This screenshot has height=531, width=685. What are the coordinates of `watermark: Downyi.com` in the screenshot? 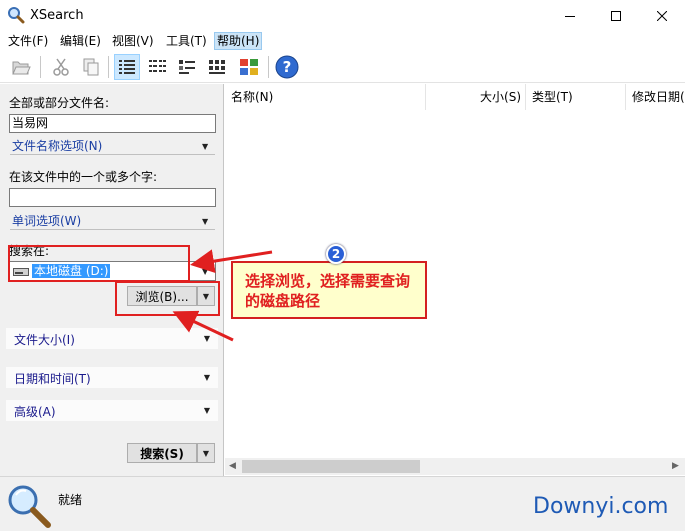 It's located at (601, 506).